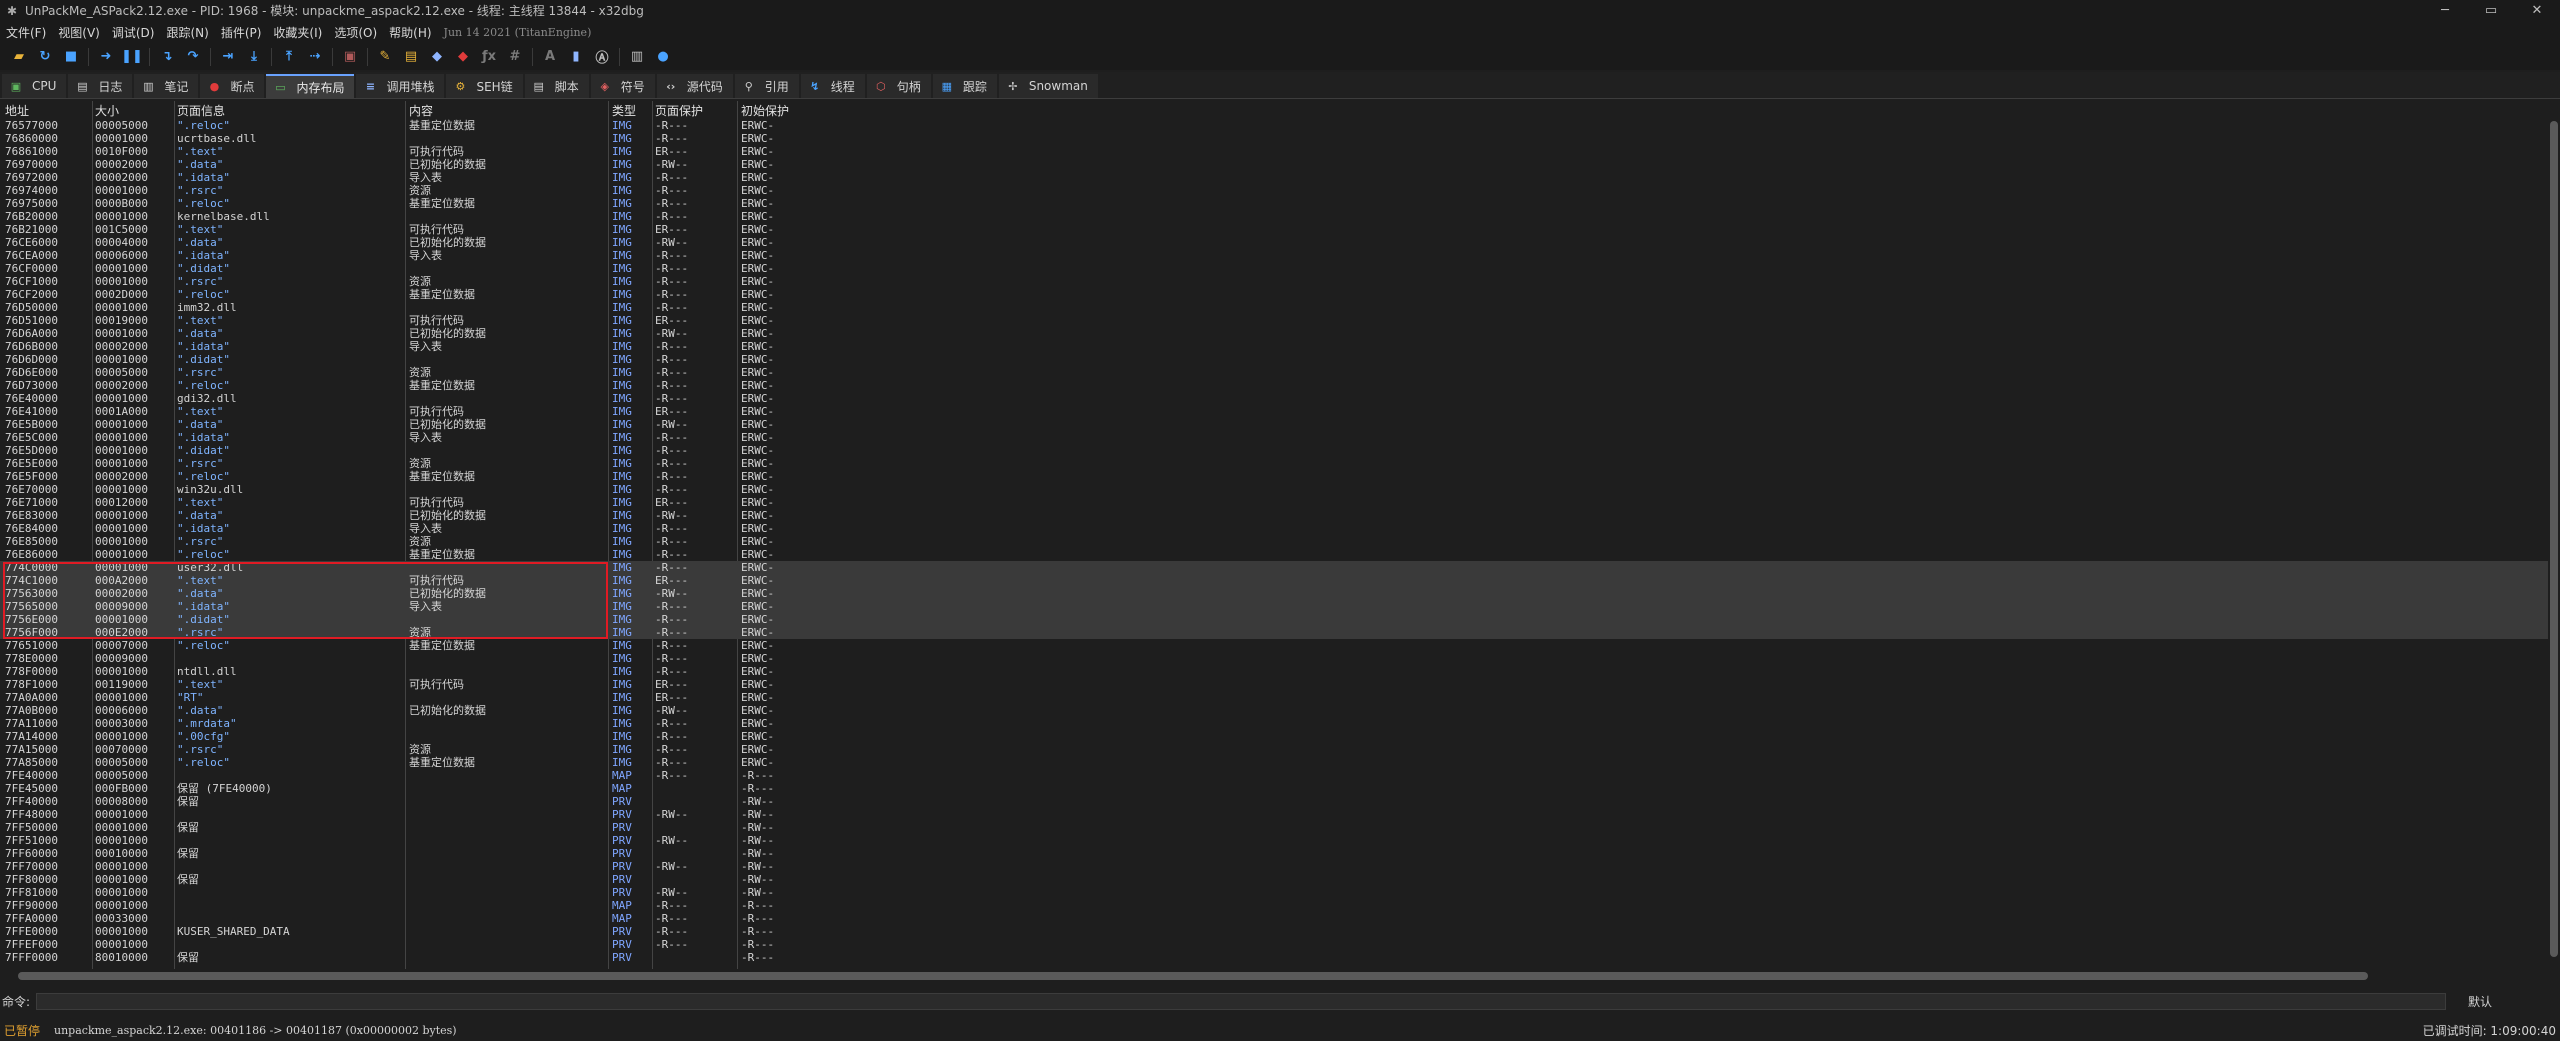  I want to click on table-row: 7FFF0000 80010000 保留 PRV -R---, so click(1274, 957).